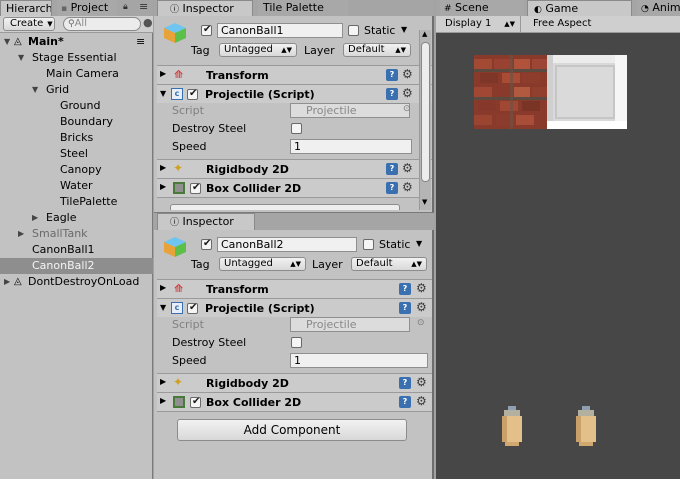  What do you see at coordinates (102, 24) in the screenshot?
I see `search-input: ⚲All` at bounding box center [102, 24].